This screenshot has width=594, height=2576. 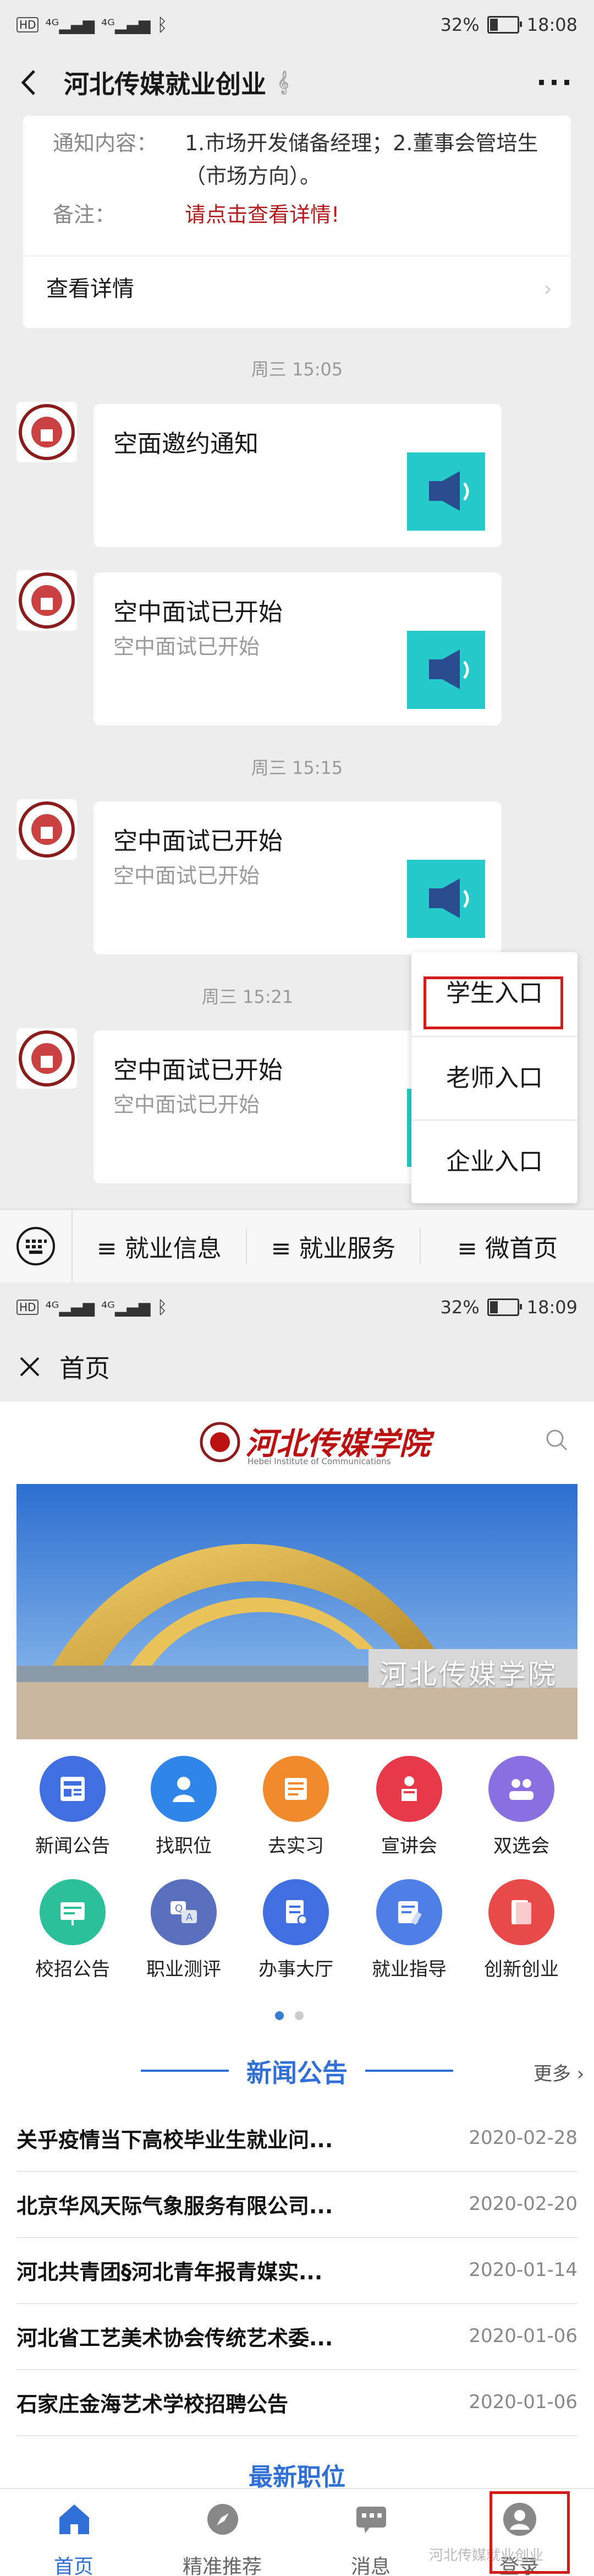 What do you see at coordinates (90, 289) in the screenshot?
I see `view-details-label: 查看详情` at bounding box center [90, 289].